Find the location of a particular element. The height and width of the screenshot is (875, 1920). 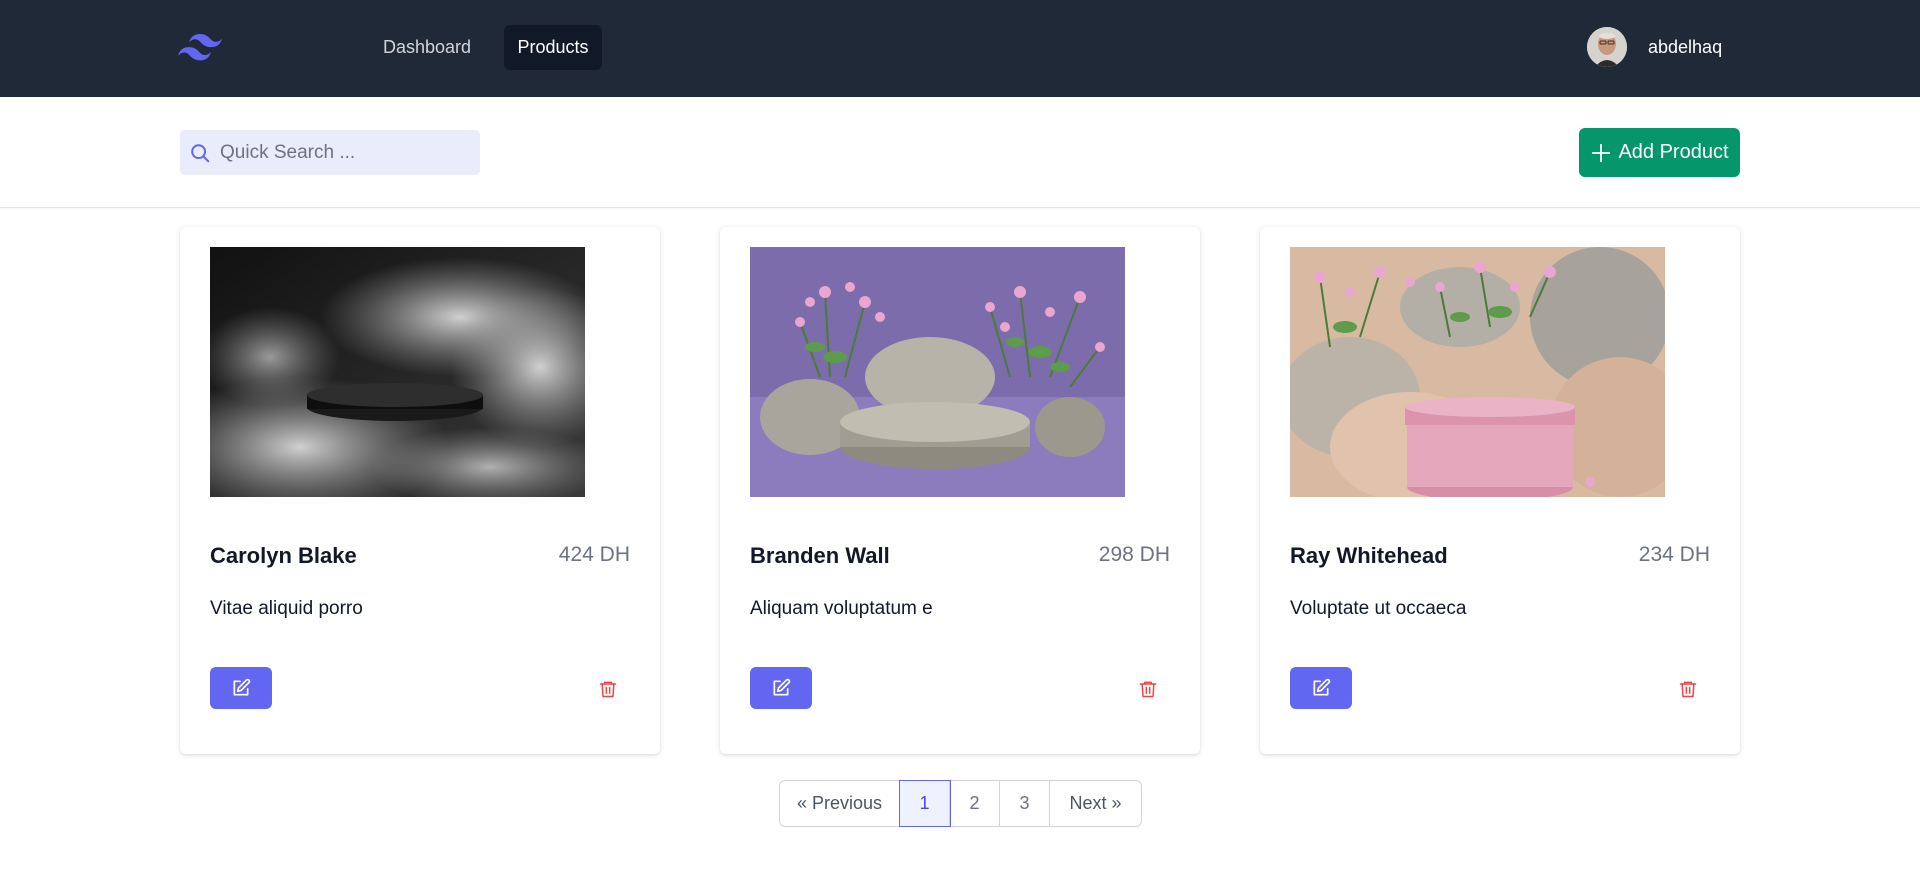

product-price: 298 DH is located at coordinates (1134, 554).